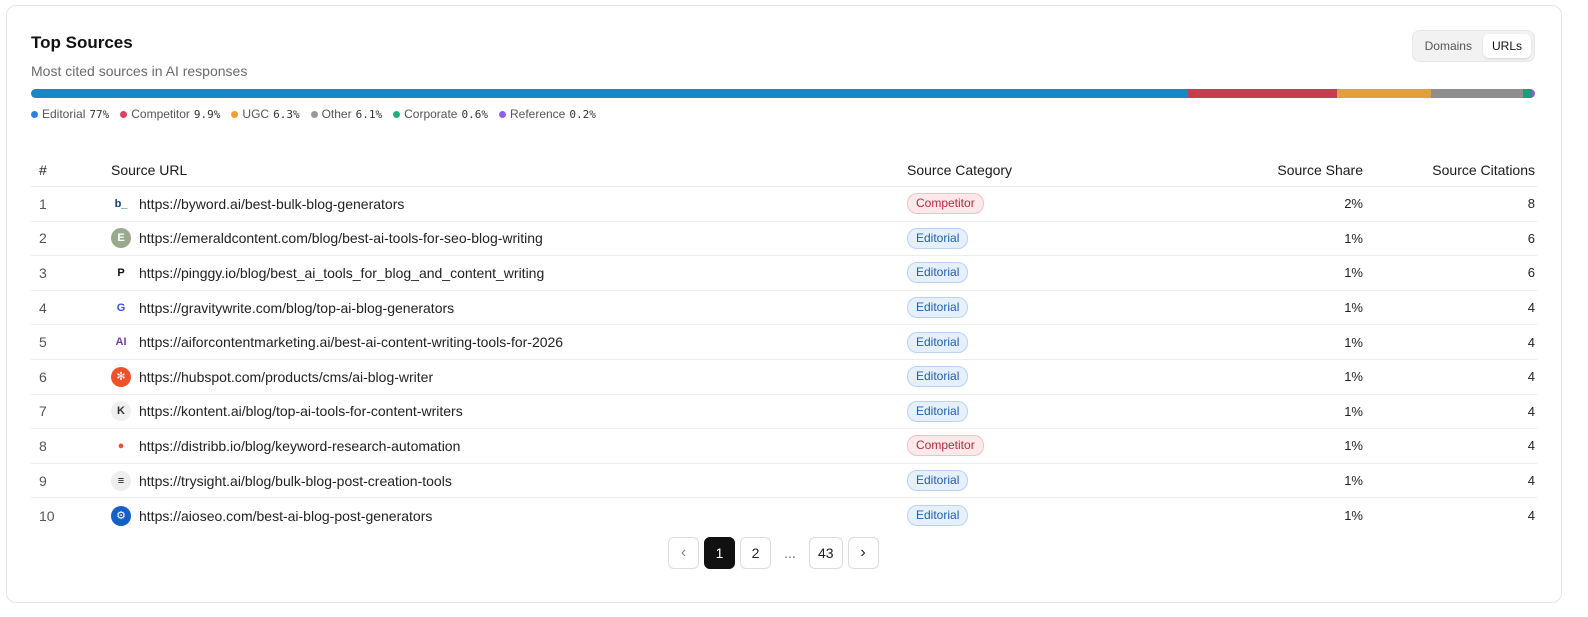  What do you see at coordinates (286, 114) in the screenshot?
I see `legend-percent: 6.3%` at bounding box center [286, 114].